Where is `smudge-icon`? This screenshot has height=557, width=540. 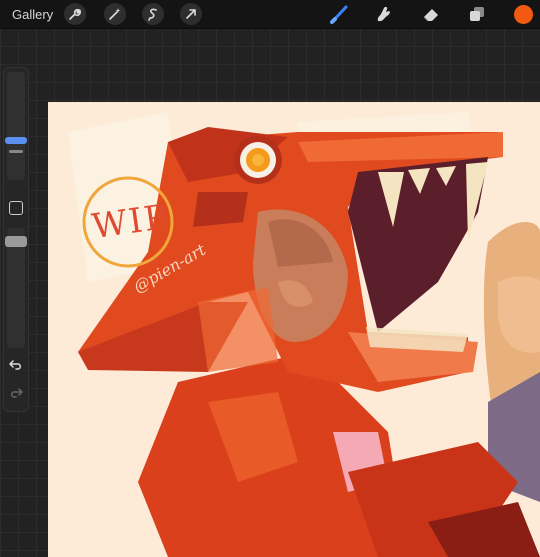 smudge-icon is located at coordinates (383, 14).